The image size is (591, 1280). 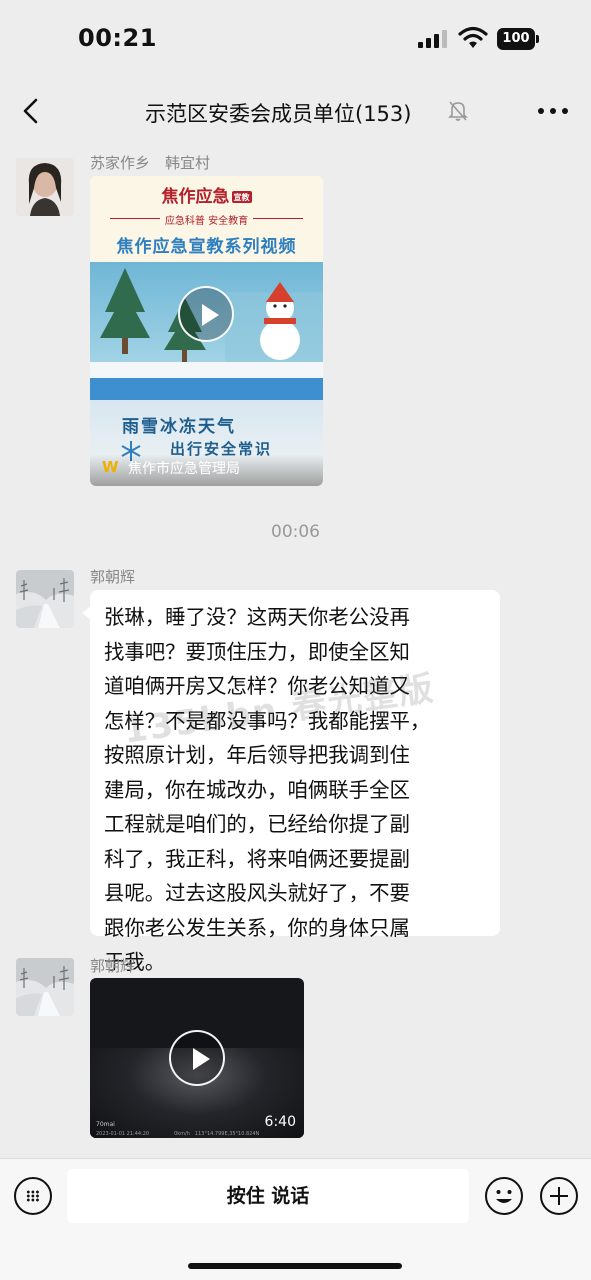 I want to click on back-icon, so click(x=33, y=111).